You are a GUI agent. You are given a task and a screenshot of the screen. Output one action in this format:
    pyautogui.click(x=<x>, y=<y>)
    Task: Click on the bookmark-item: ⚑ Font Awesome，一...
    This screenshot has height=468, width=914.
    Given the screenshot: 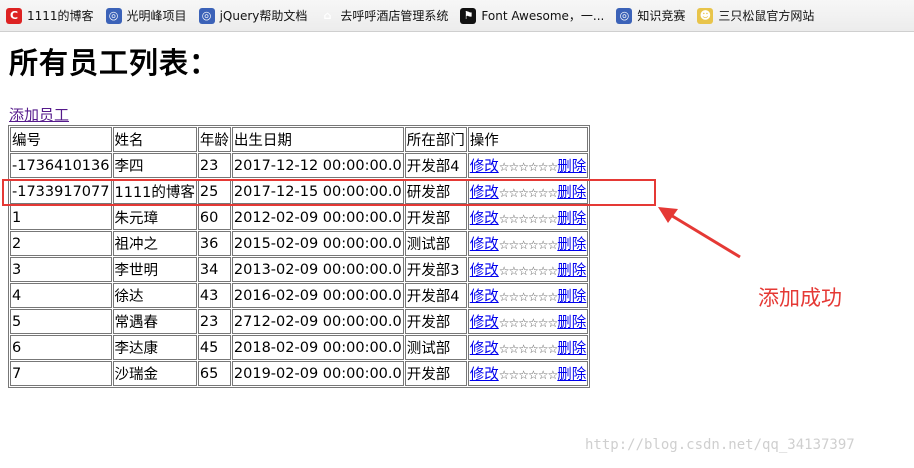 What is the action you would take?
    pyautogui.click(x=532, y=16)
    